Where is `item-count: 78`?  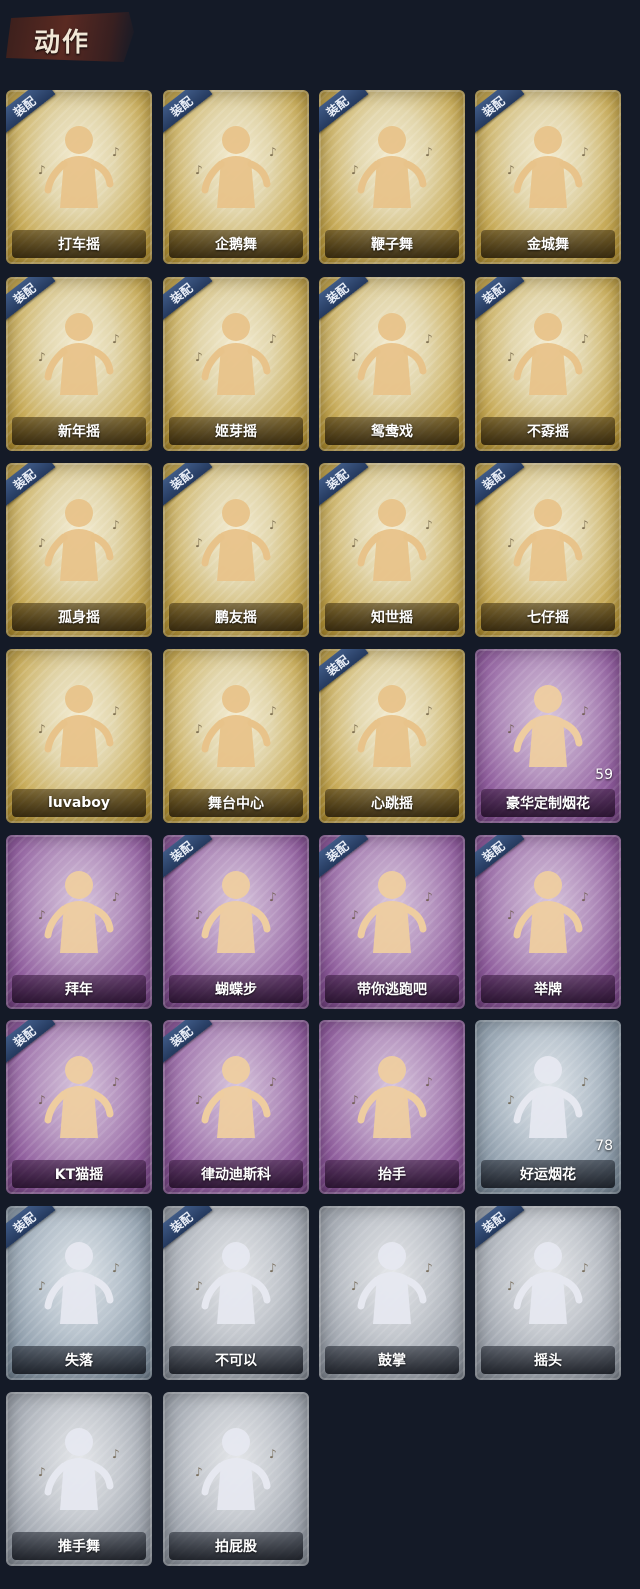
item-count: 78 is located at coordinates (604, 1146).